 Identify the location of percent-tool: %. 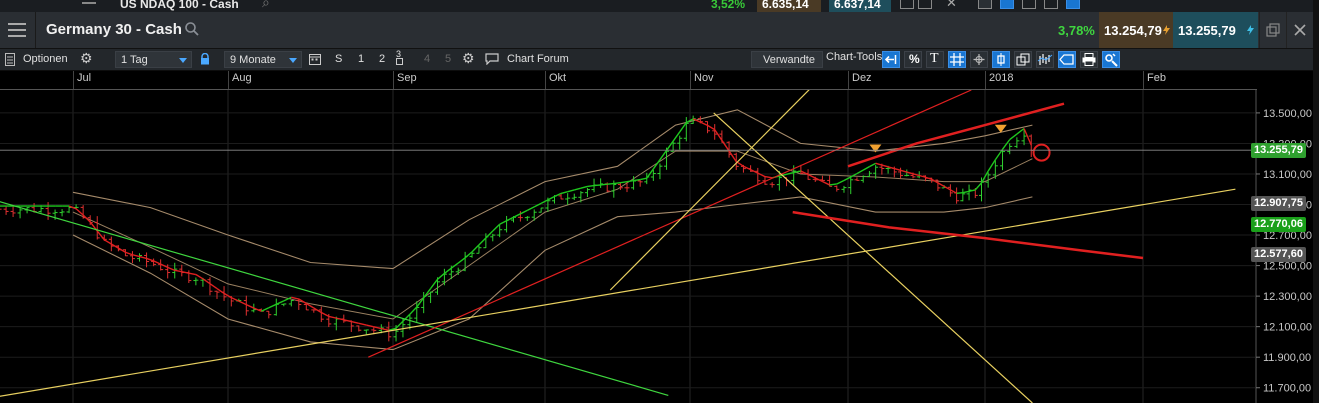
(913, 59).